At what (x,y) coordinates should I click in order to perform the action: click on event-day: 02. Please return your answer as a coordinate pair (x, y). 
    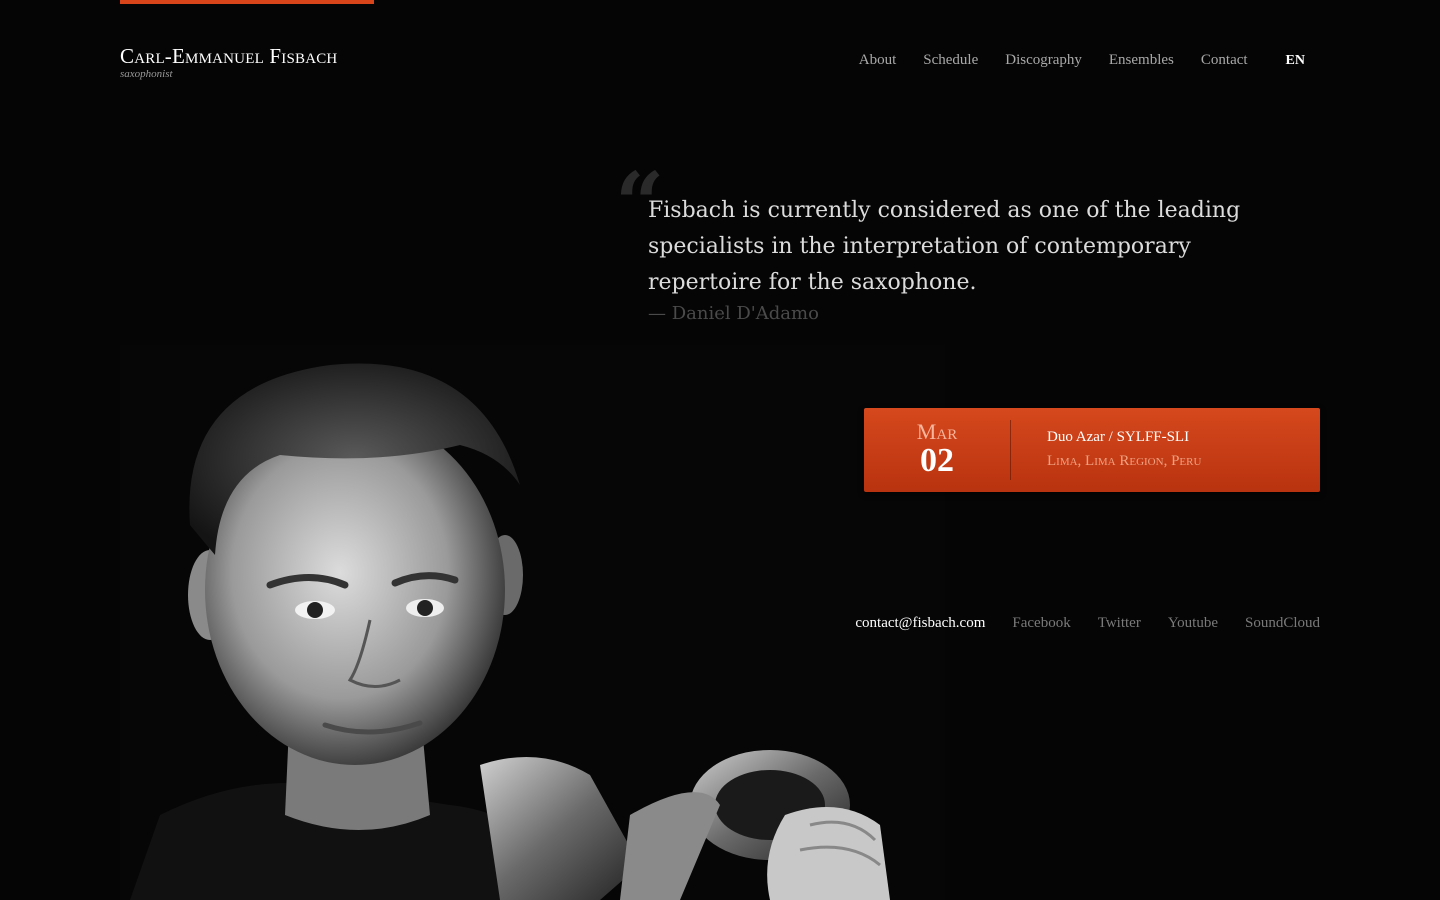
    Looking at the image, I should click on (937, 460).